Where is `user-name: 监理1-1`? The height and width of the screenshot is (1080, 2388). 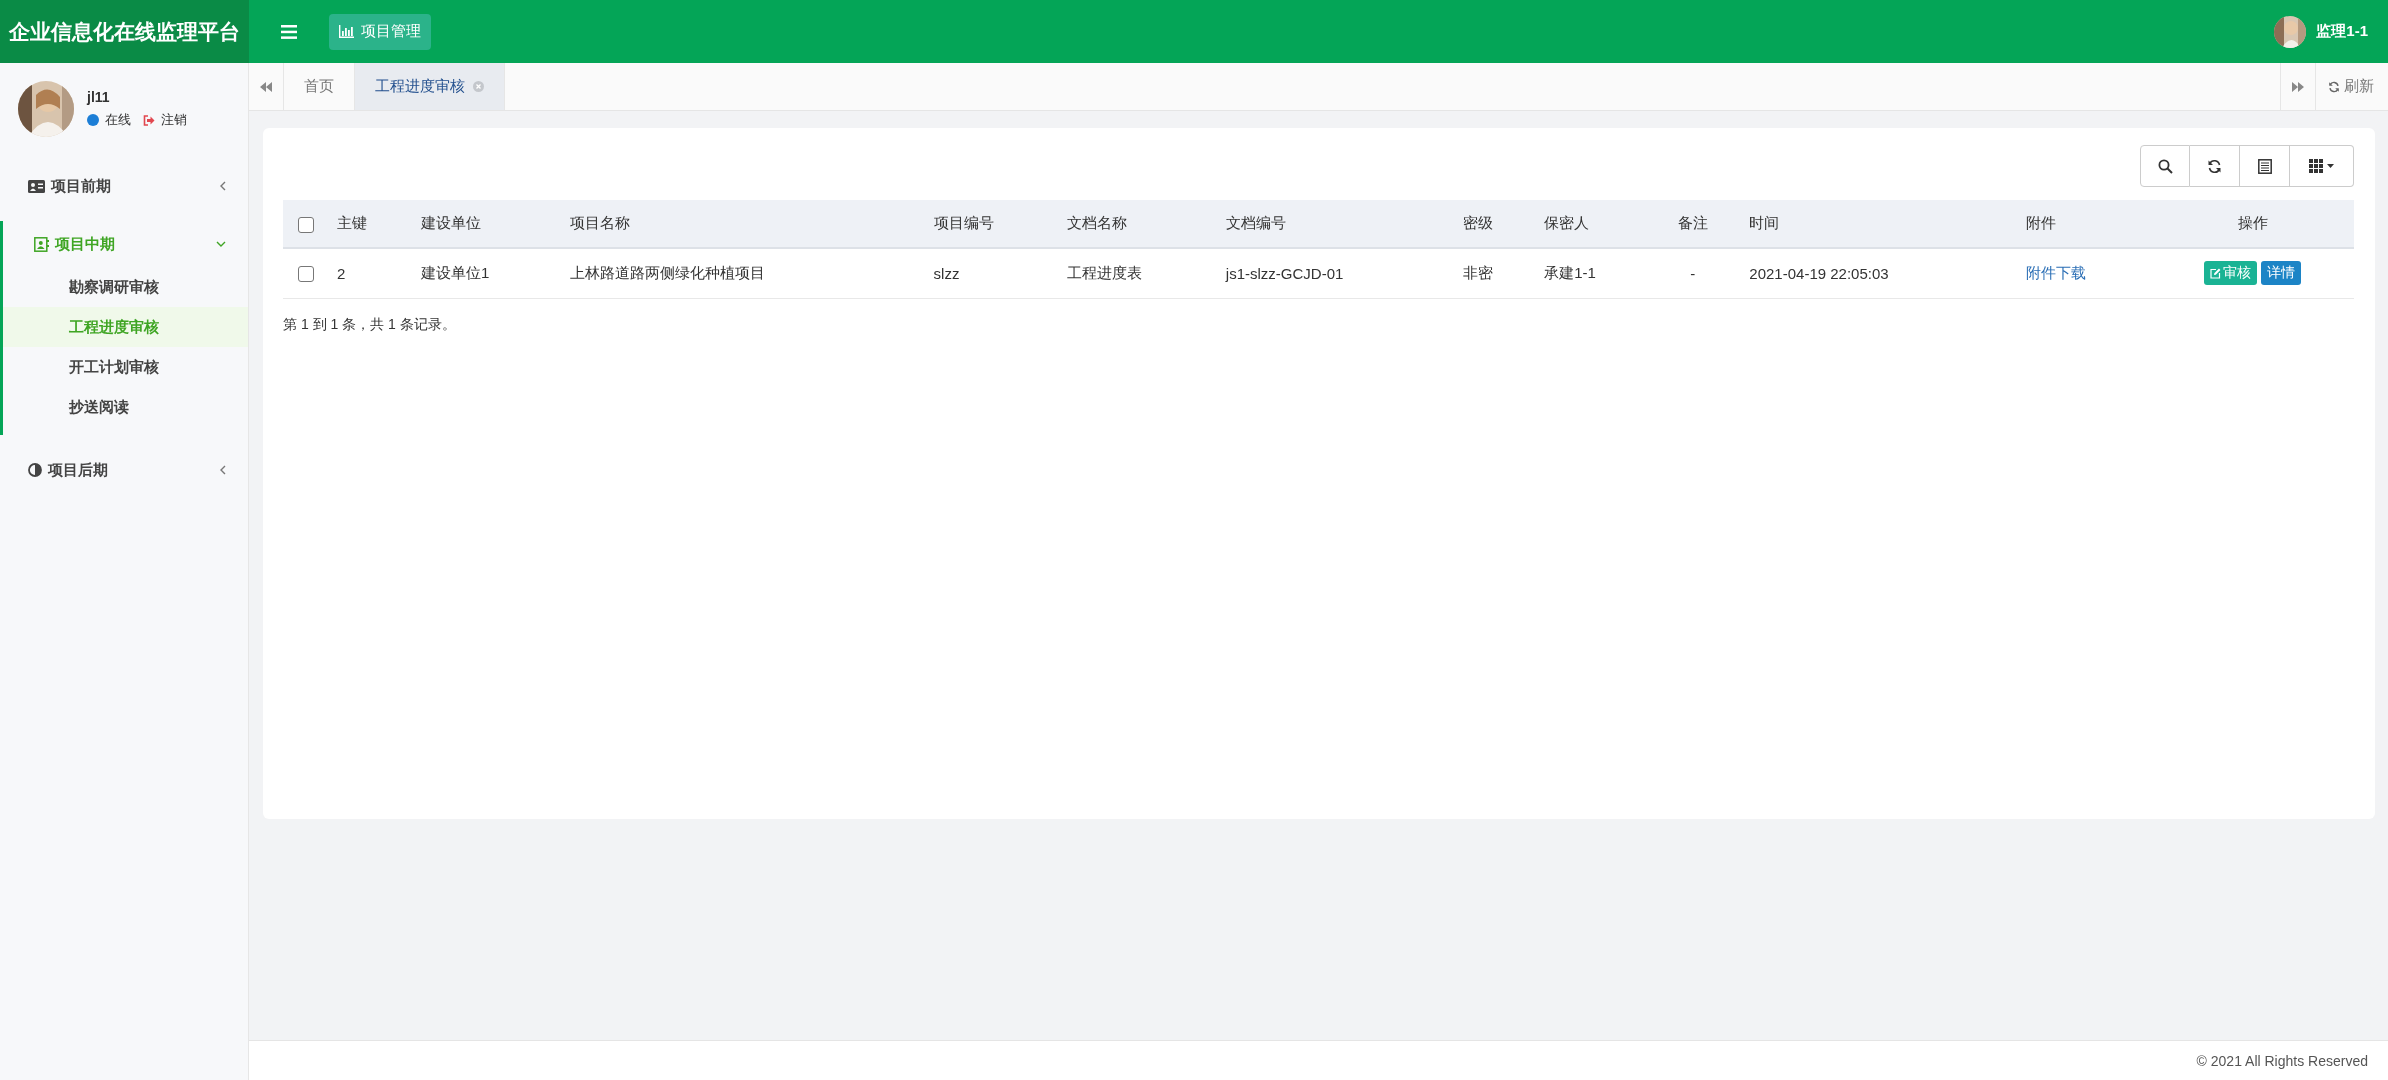 user-name: 监理1-1 is located at coordinates (2342, 31).